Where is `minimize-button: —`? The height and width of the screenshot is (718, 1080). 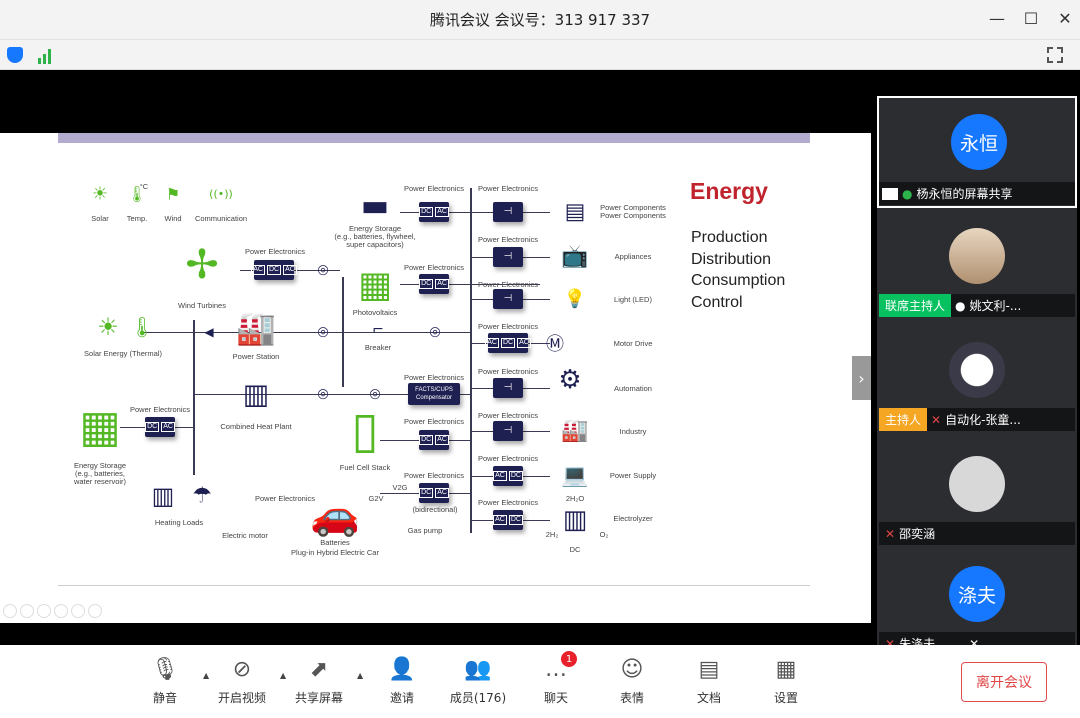
minimize-button: — is located at coordinates (997, 18).